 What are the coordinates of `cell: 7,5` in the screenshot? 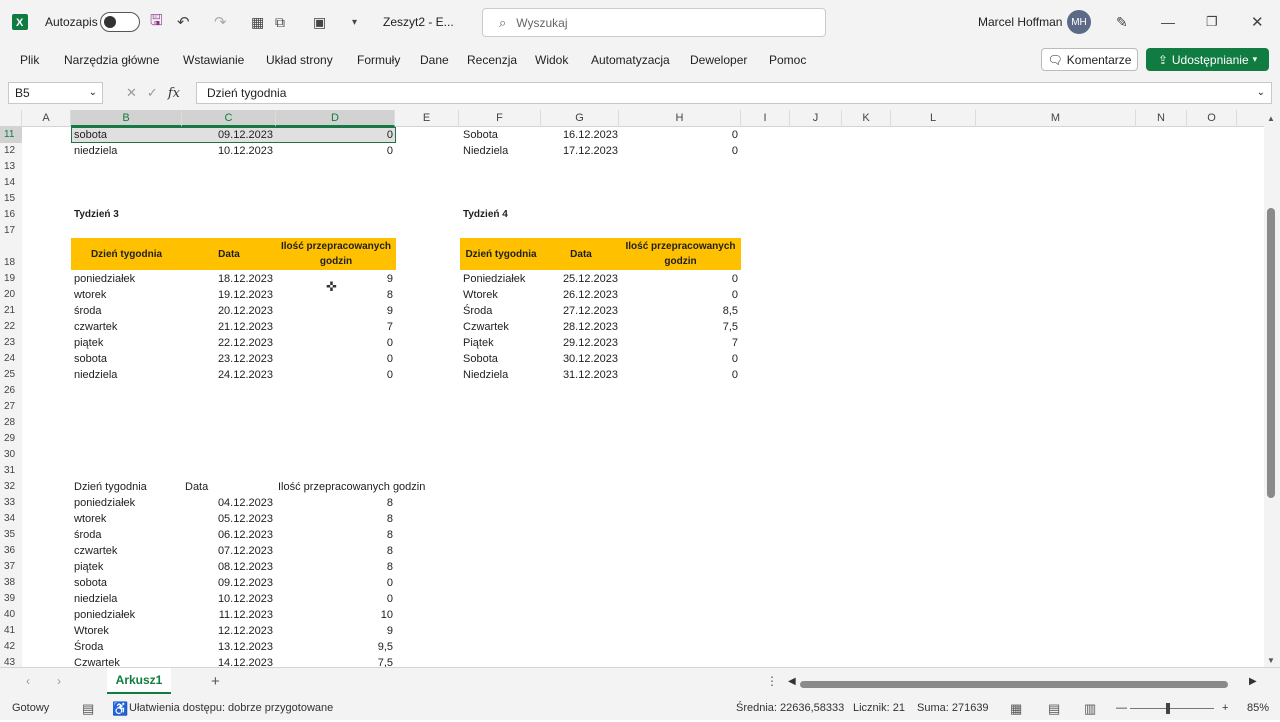 It's located at (703, 327).